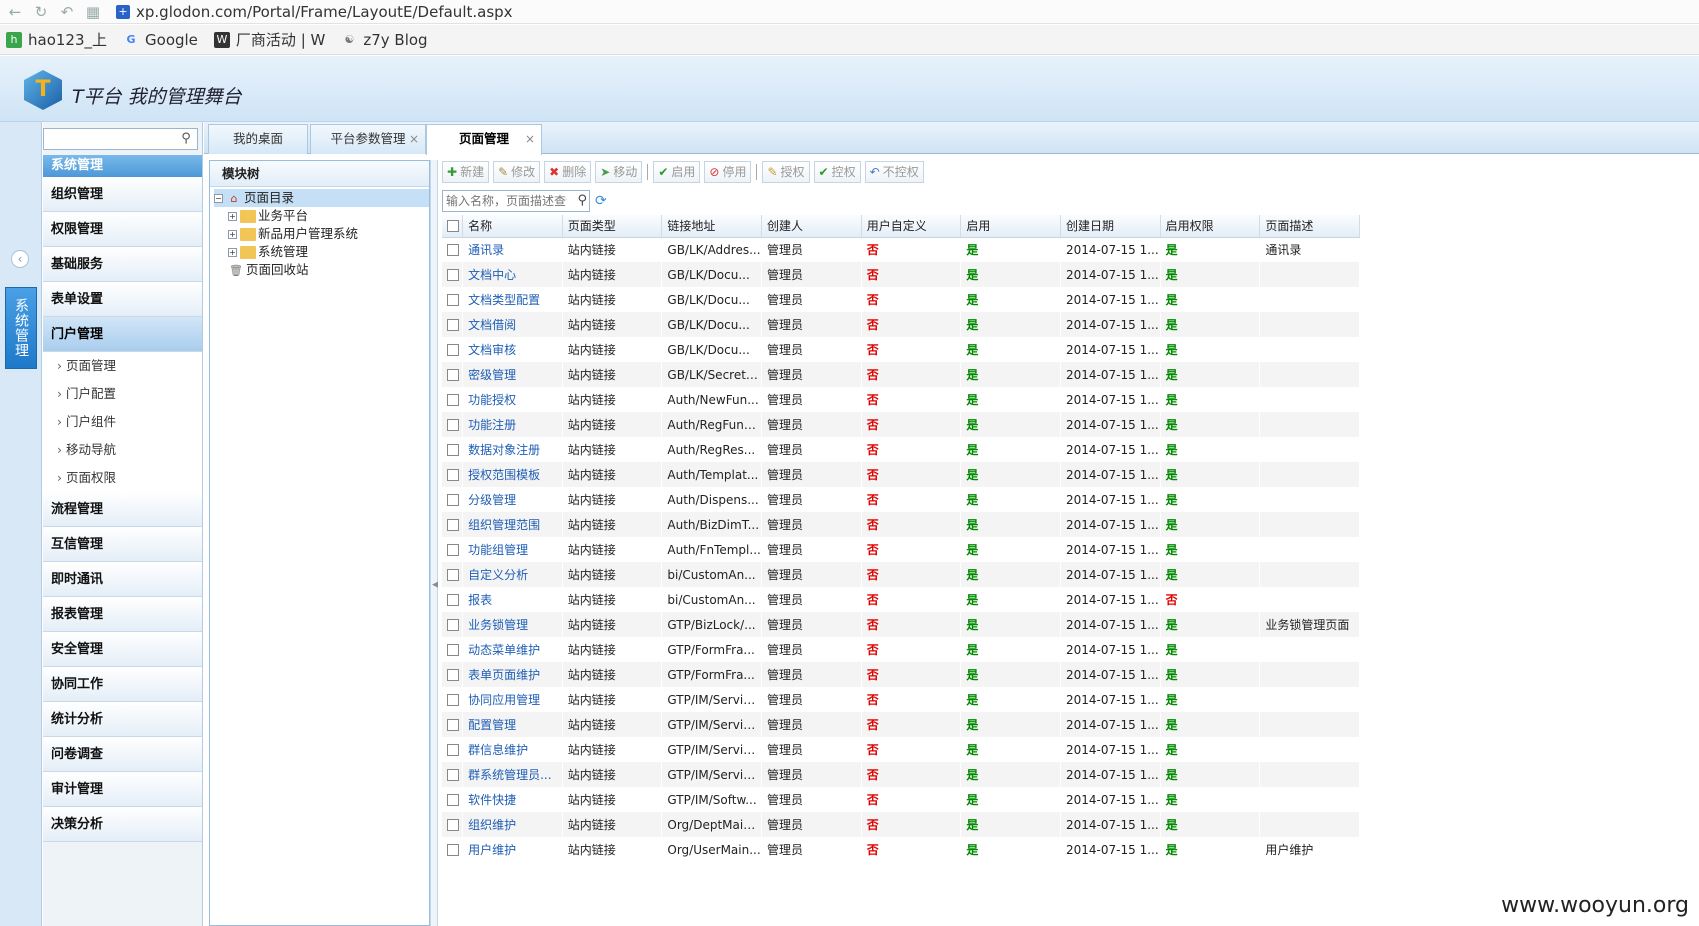 The height and width of the screenshot is (926, 1699). Describe the element at coordinates (512, 274) in the screenshot. I see `table-cell: 文档中心` at that location.